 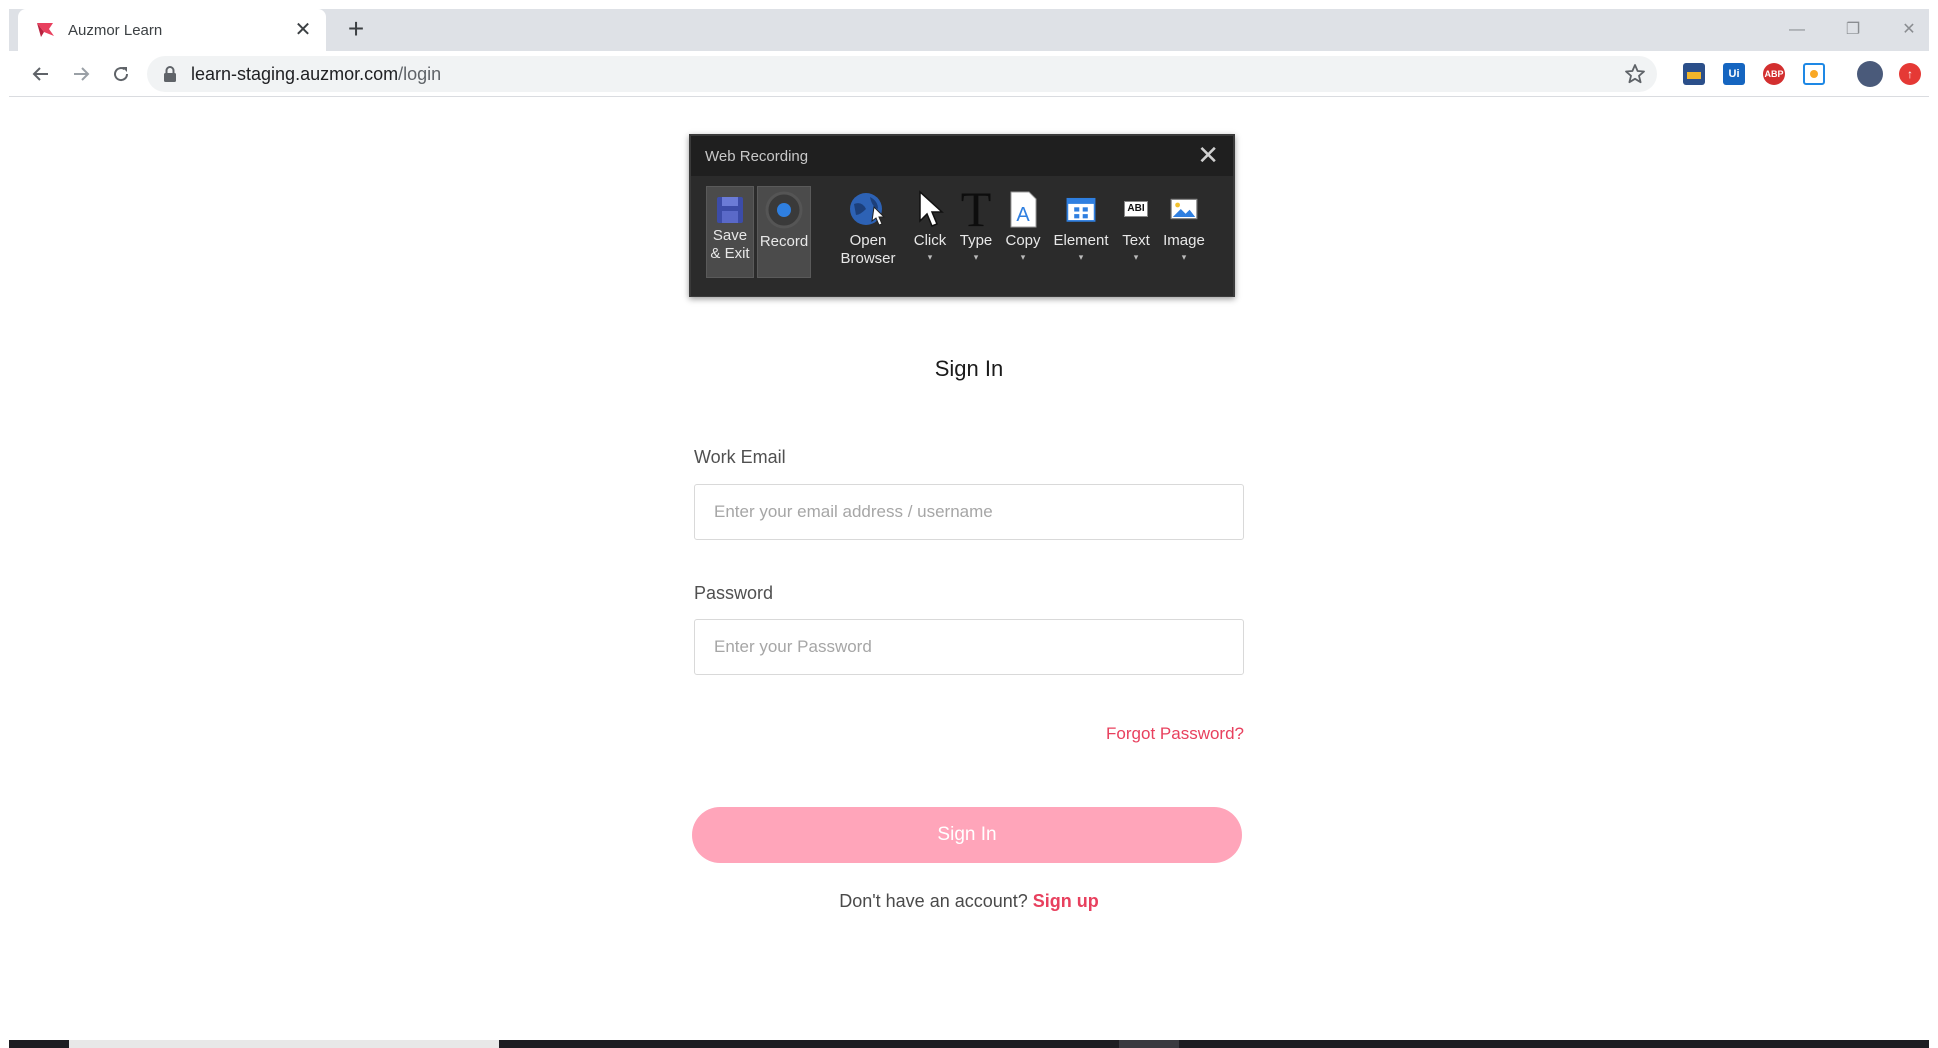 What do you see at coordinates (356, 29) in the screenshot?
I see `new-tab-button: +` at bounding box center [356, 29].